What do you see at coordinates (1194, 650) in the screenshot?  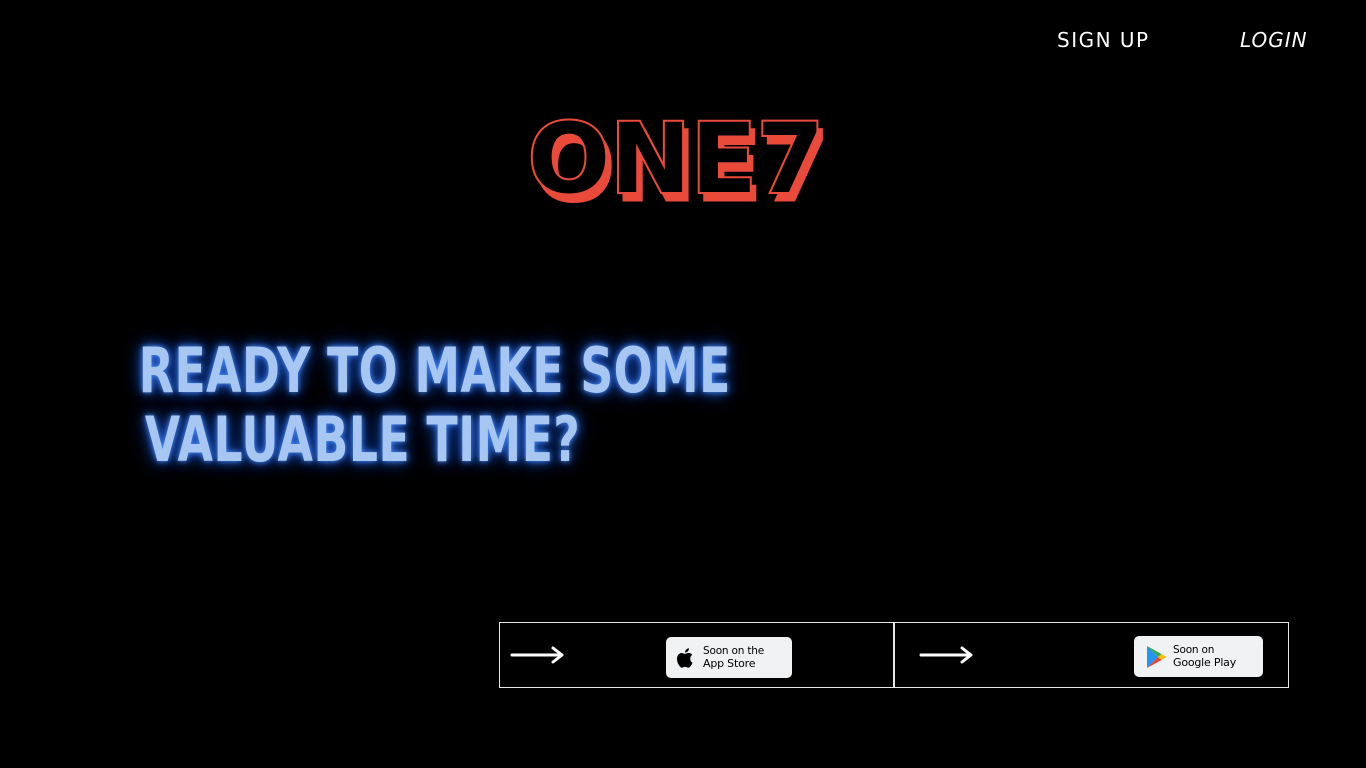 I see `google-play-line-1: Soon on` at bounding box center [1194, 650].